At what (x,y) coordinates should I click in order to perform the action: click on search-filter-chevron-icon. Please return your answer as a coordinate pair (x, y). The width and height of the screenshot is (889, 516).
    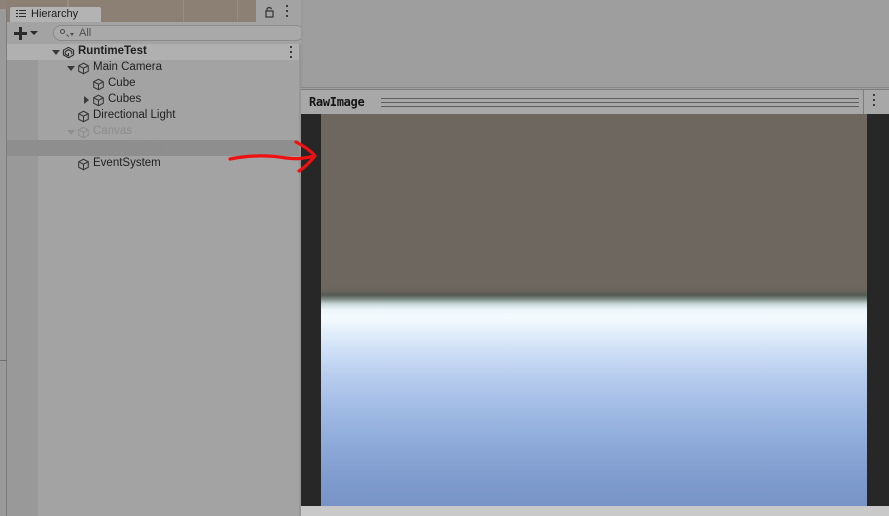
    Looking at the image, I should click on (72, 34).